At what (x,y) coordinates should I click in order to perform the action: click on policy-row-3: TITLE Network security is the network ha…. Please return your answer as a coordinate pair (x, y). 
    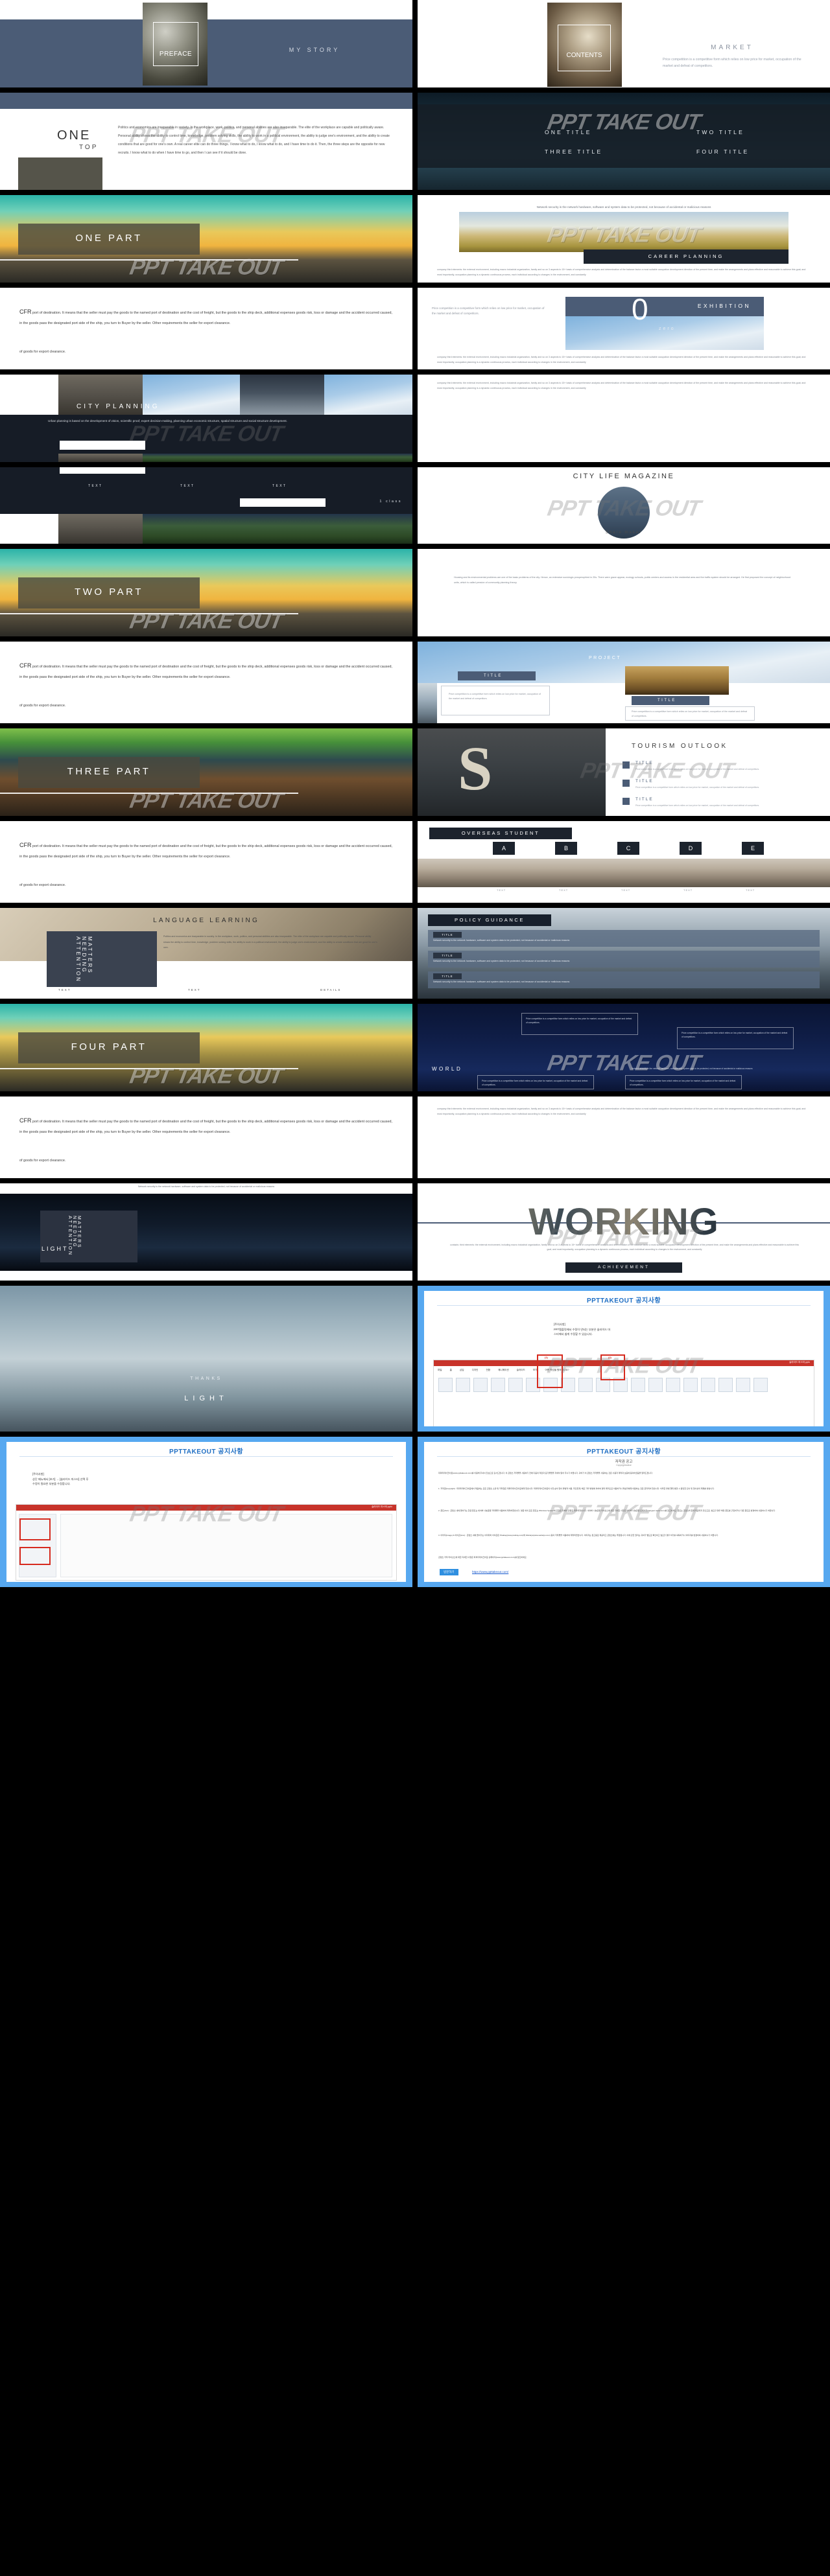
    Looking at the image, I should click on (624, 980).